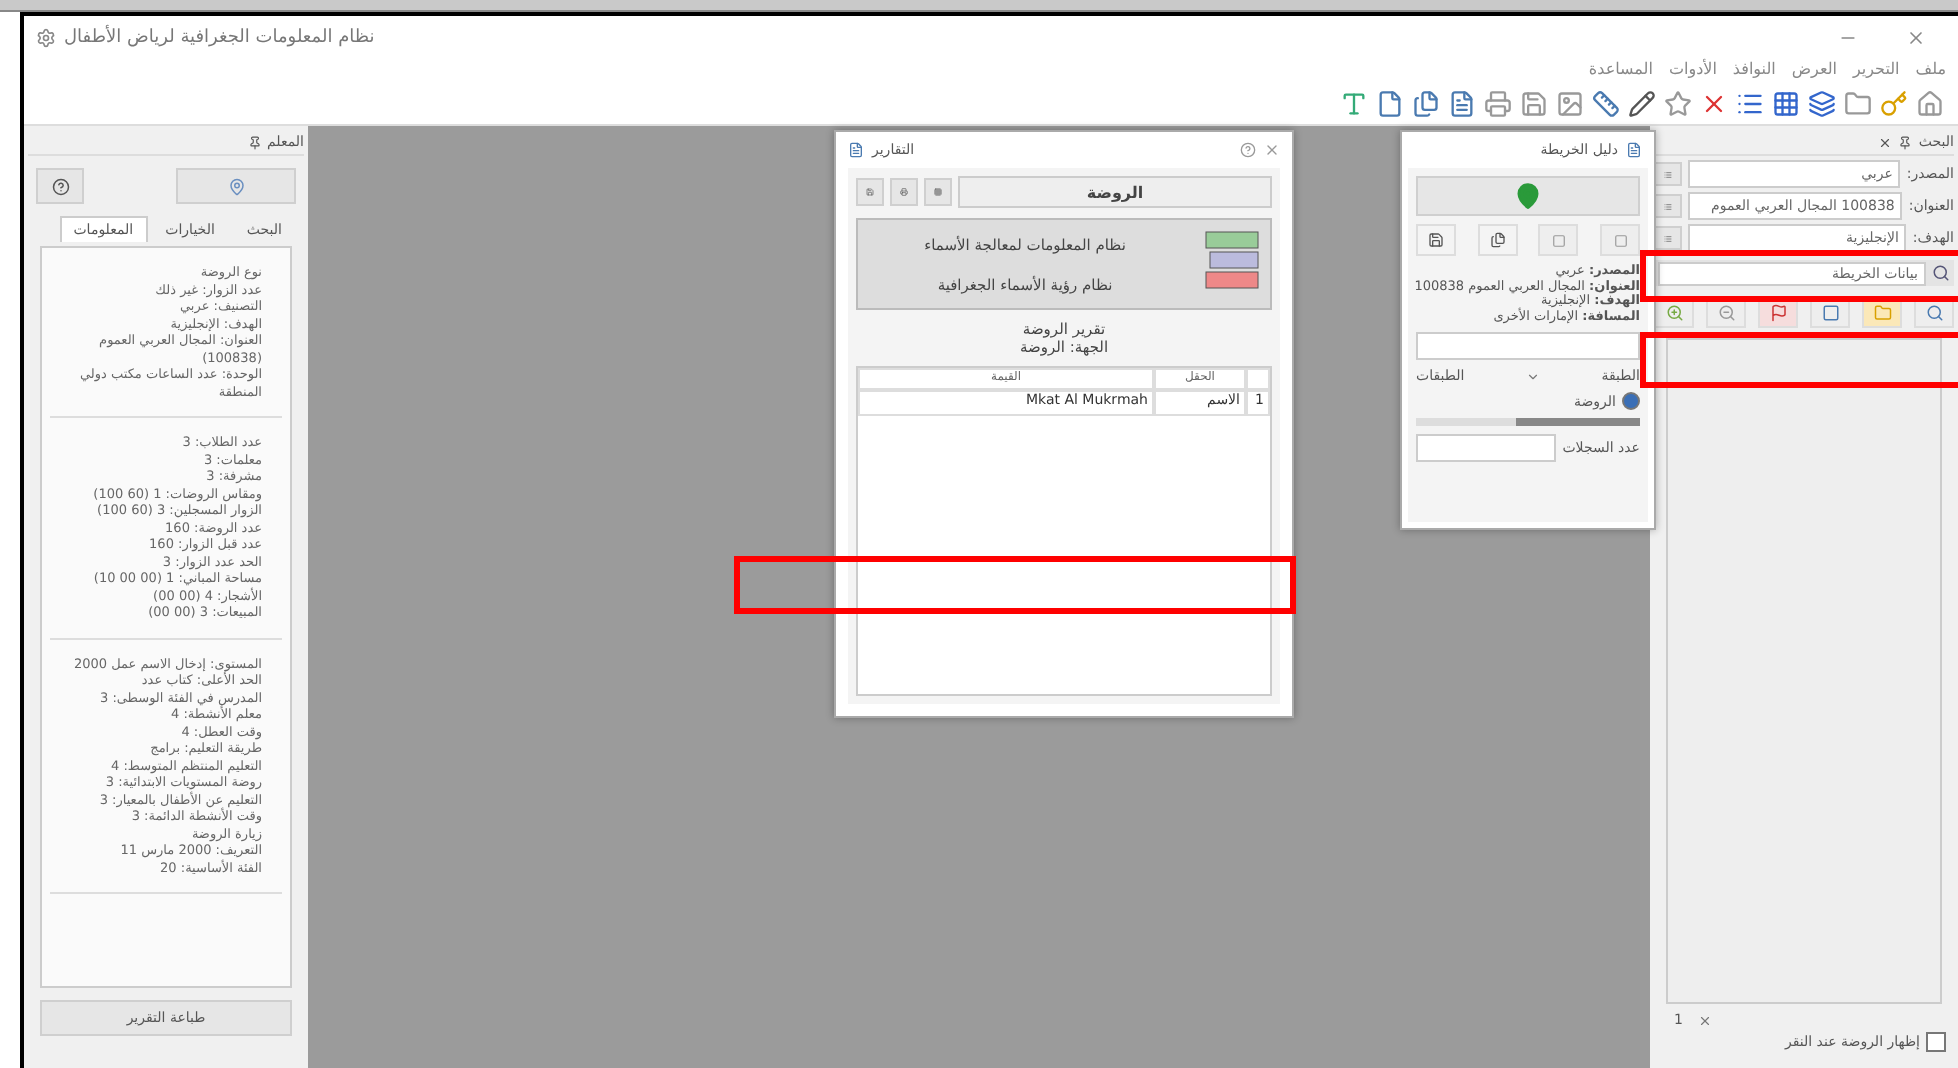 This screenshot has height=1068, width=1958. Describe the element at coordinates (1391, 104) in the screenshot. I see `page-icon` at that location.